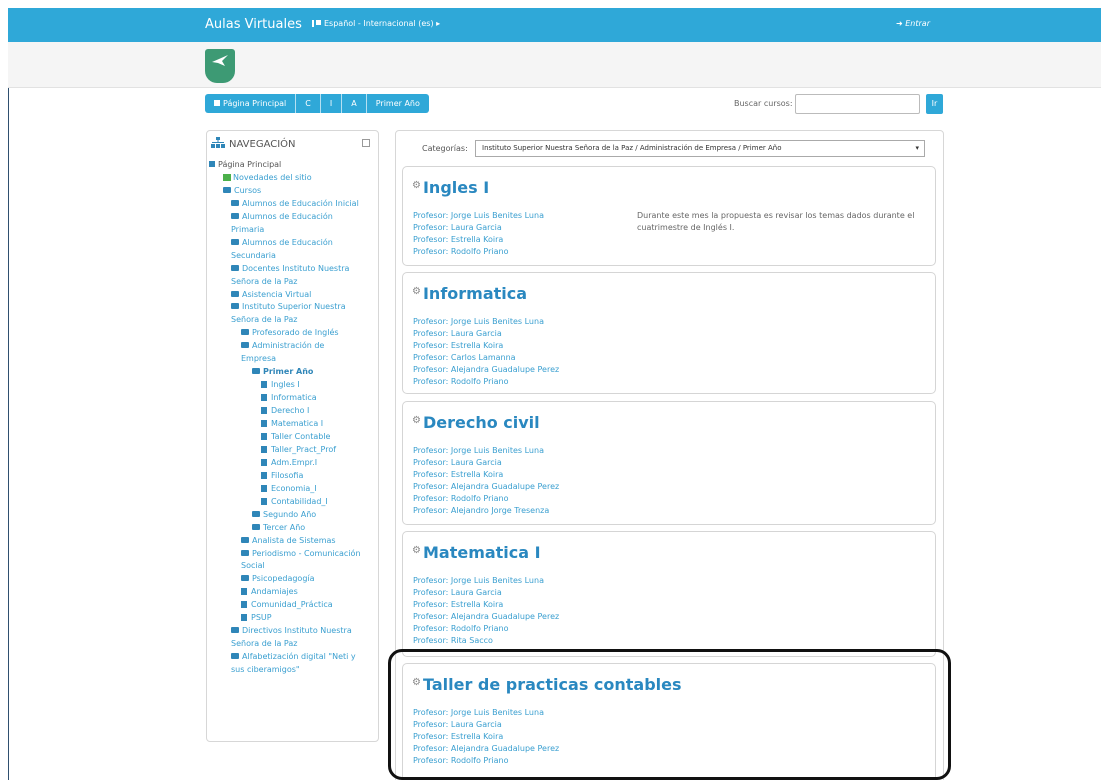  What do you see at coordinates (486, 511) in the screenshot?
I see `teacher-link: Profesor: Alejandro Jorge Tresenza` at bounding box center [486, 511].